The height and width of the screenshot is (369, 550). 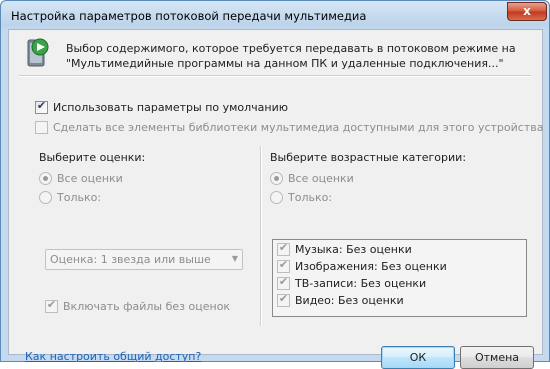 What do you see at coordinates (79, 197) in the screenshot?
I see `ratings-only-label: Только:` at bounding box center [79, 197].